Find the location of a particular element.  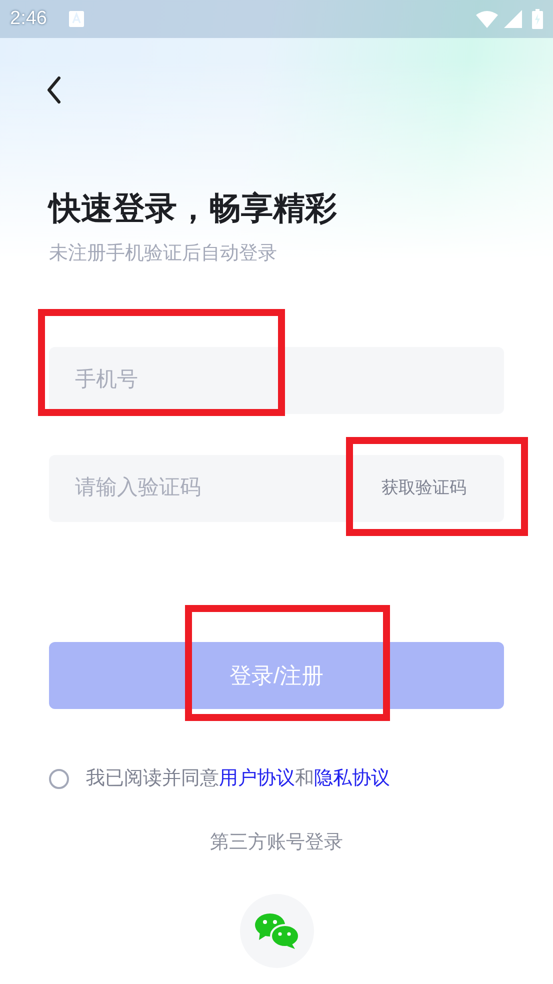

keyboard-notification-icon is located at coordinates (76, 19).